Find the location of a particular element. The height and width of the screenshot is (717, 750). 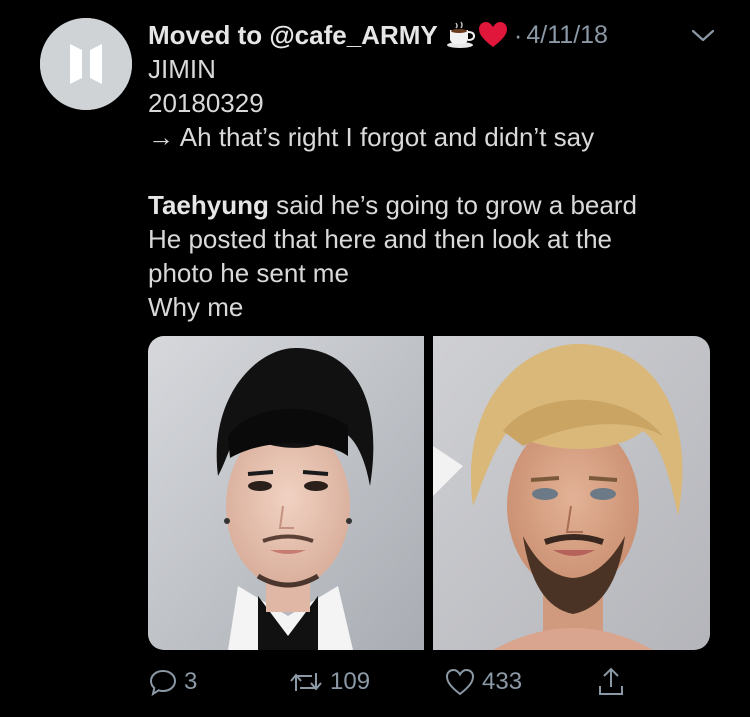

share-icon is located at coordinates (611, 681).